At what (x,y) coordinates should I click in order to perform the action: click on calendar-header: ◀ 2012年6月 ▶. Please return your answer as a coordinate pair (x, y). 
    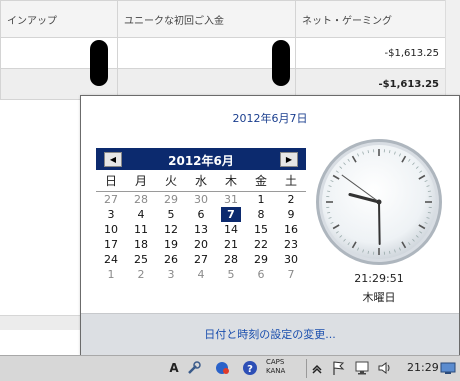
    Looking at the image, I should click on (201, 159).